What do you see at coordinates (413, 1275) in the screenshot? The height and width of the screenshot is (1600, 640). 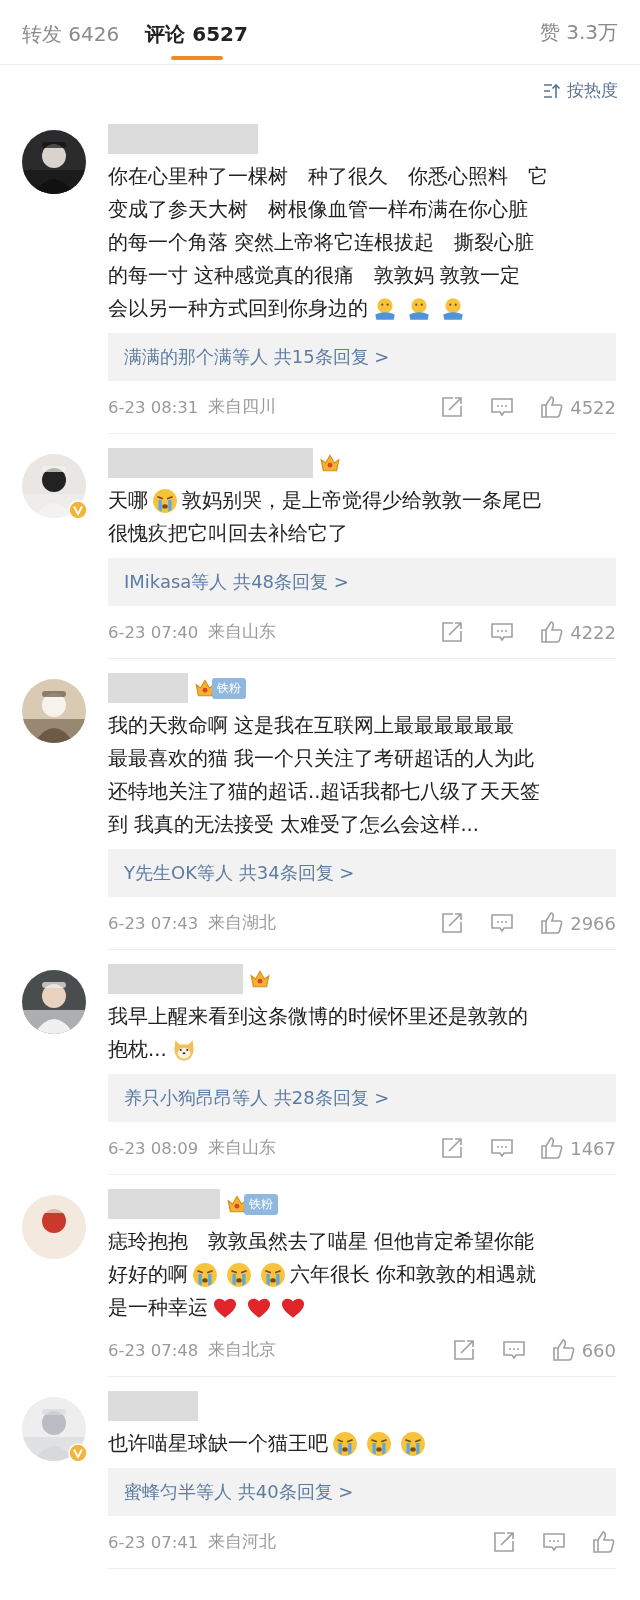 I see `comment-text: 六年很长 你和敦敦的相遇就` at bounding box center [413, 1275].